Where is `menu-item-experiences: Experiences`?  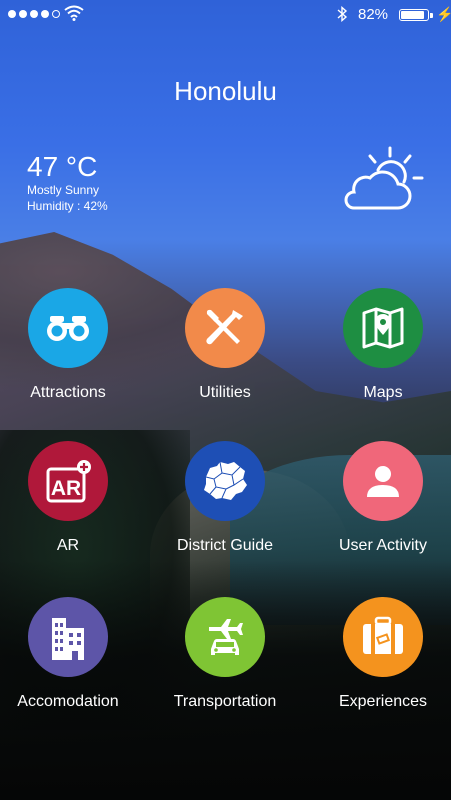
menu-item-experiences: Experiences is located at coordinates (379, 654).